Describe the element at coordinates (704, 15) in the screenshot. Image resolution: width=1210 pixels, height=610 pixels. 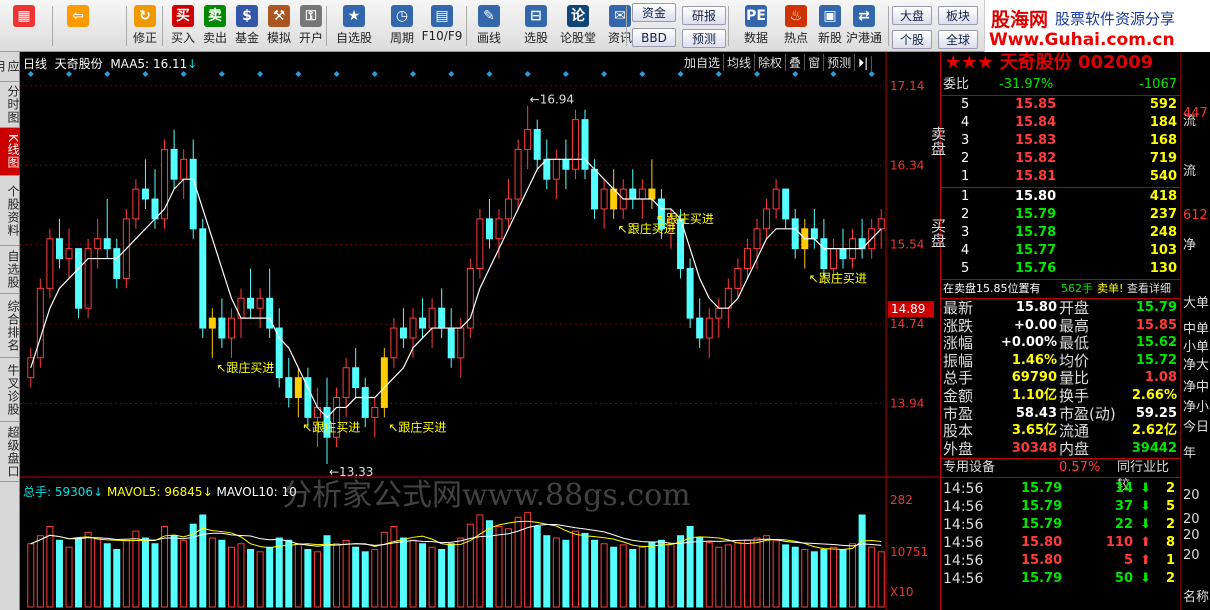
I see `pill-research: 研报` at that location.